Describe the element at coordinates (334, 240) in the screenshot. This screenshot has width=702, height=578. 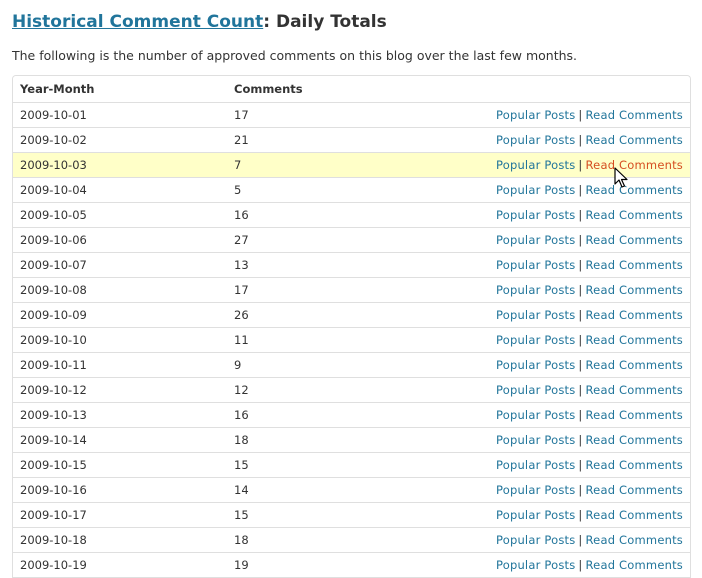
I see `row-comment-count: 27` at that location.